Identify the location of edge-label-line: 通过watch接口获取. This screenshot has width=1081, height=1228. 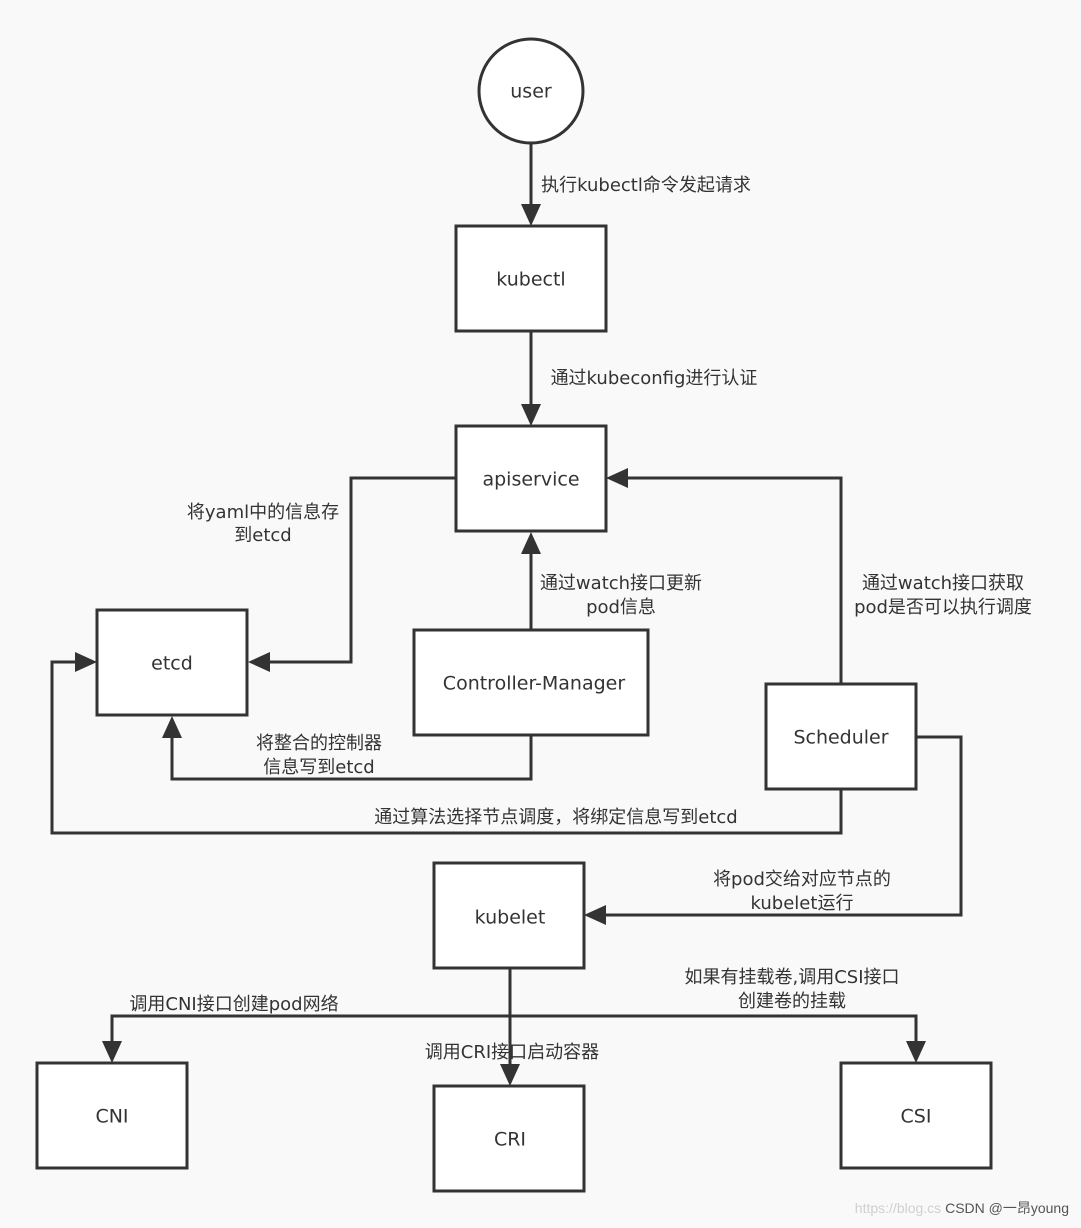
(943, 583).